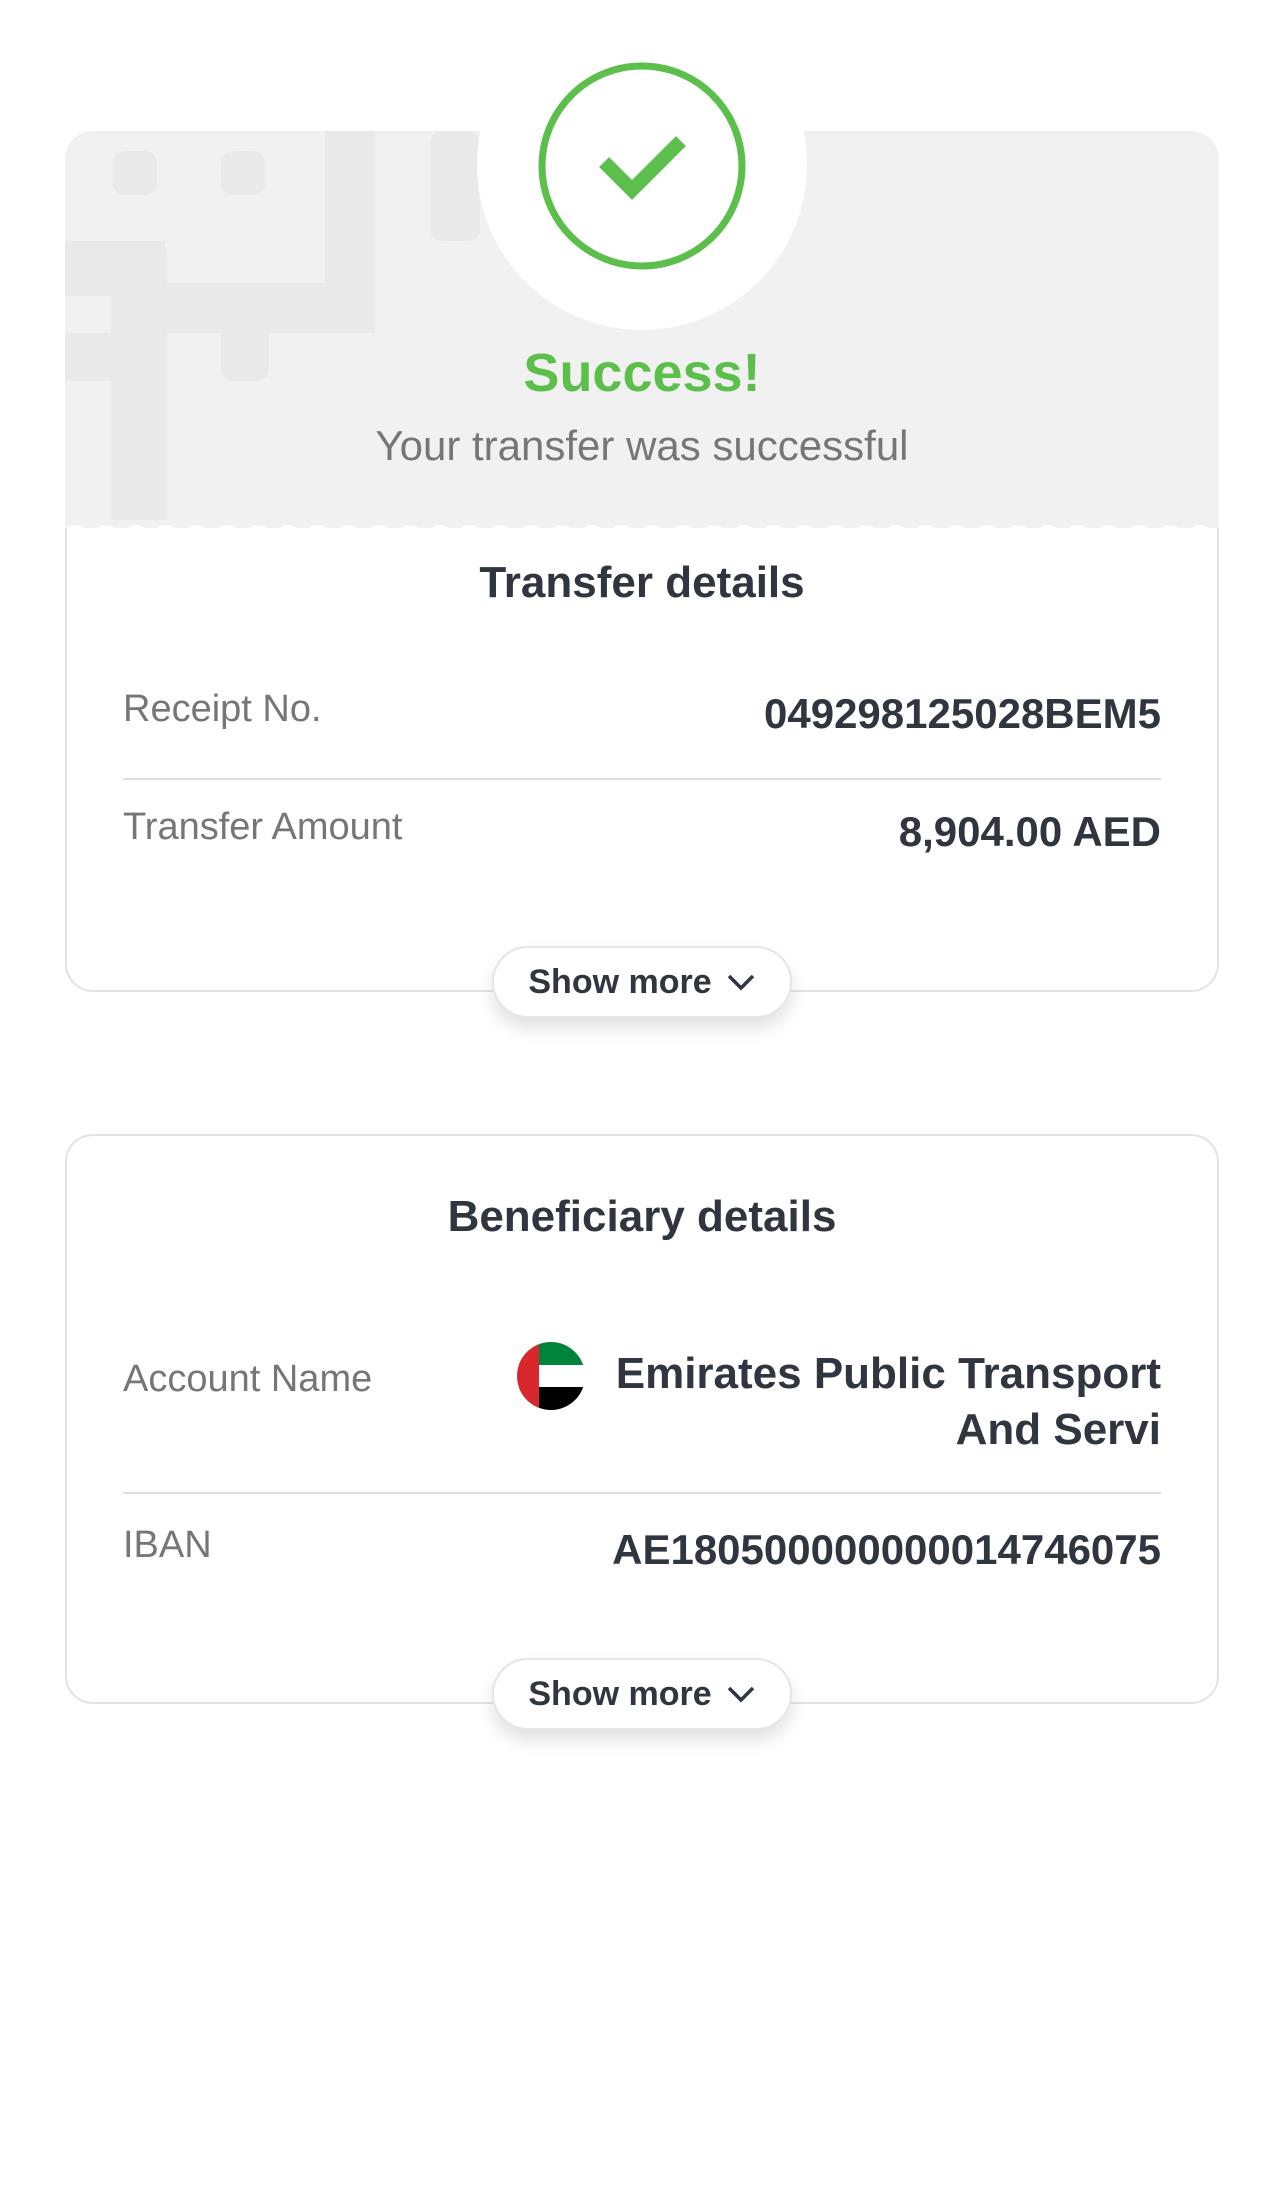 This screenshot has width=1284, height=2188. Describe the element at coordinates (642, 718) in the screenshot. I see `receipt-row: Receipt No. 049298125028BEM5` at that location.